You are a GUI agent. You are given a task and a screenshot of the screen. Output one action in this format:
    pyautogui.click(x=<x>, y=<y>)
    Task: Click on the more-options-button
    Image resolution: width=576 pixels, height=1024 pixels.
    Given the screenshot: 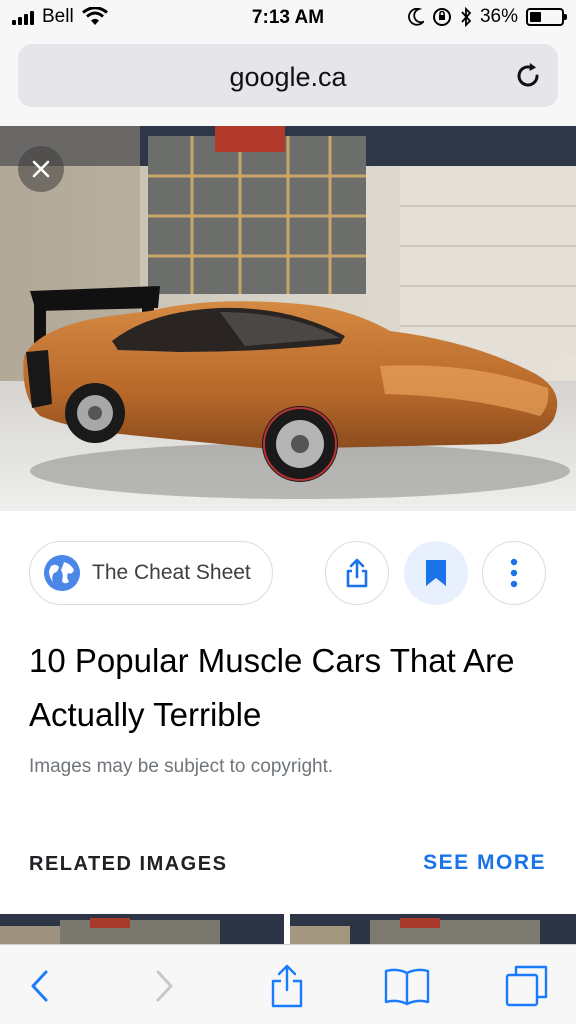 What is the action you would take?
    pyautogui.click(x=514, y=573)
    